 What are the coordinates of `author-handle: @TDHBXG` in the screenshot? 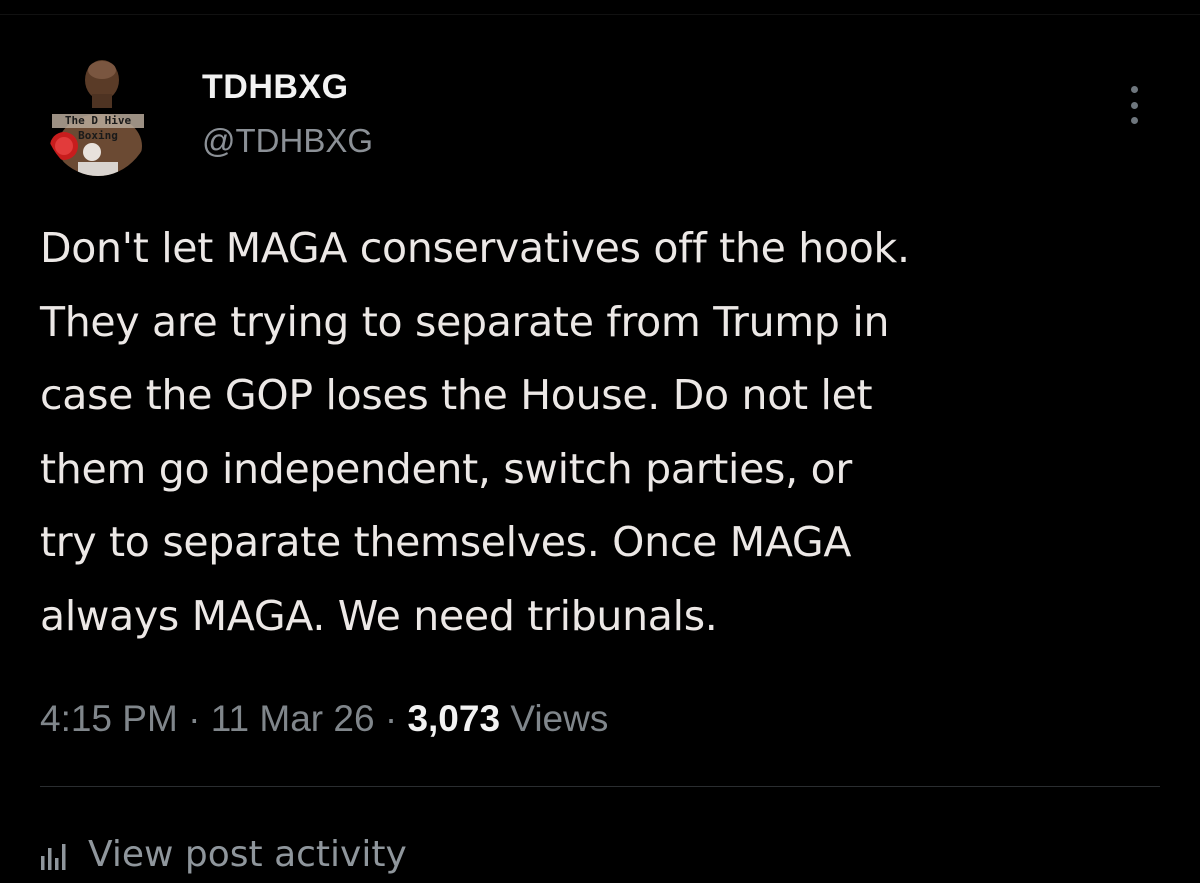 It's located at (287, 141).